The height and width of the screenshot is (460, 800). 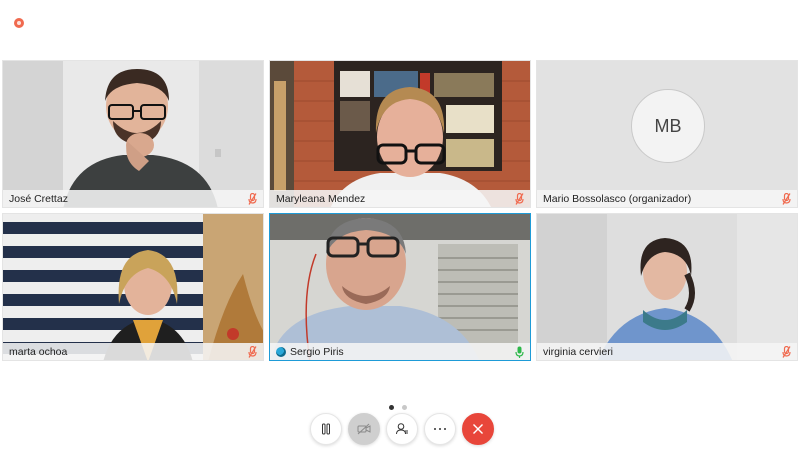 I want to click on call-controls, so click(x=402, y=429).